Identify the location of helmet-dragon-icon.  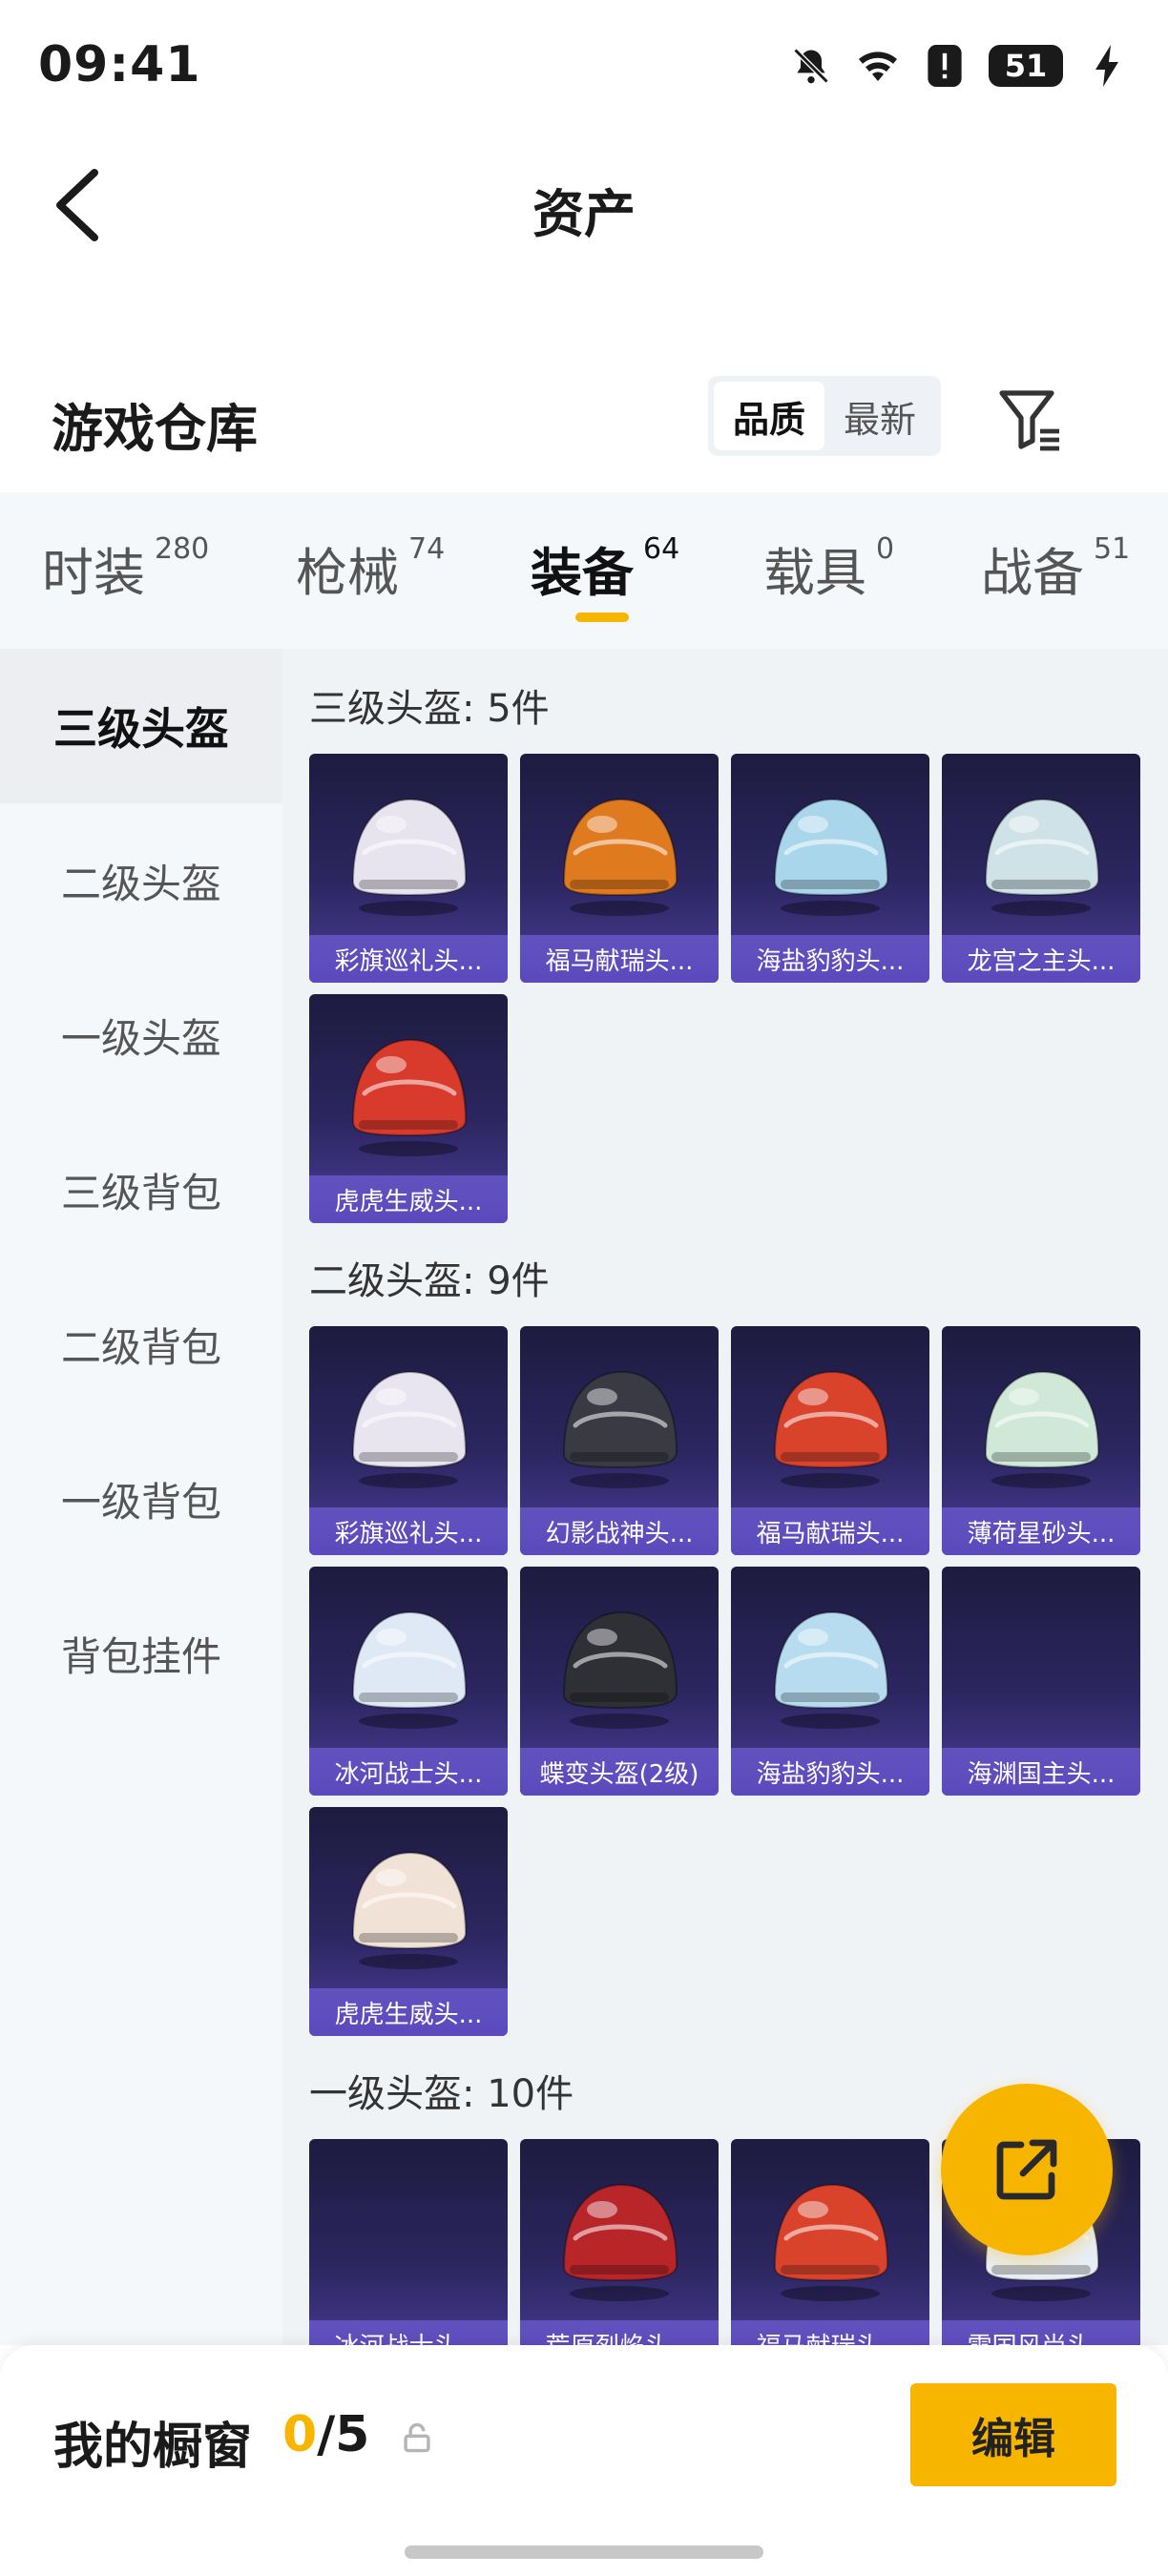
(1042, 857).